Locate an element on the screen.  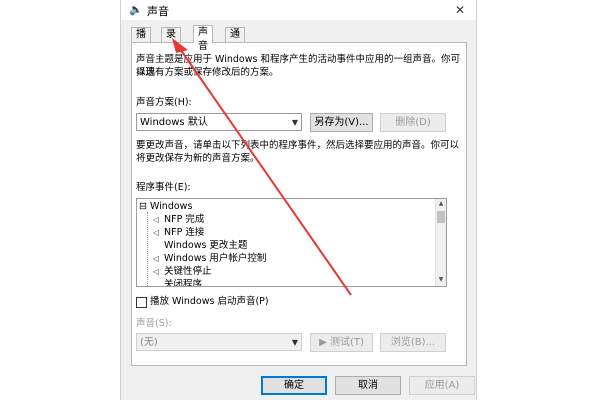
event-item-windows: ⊟ Windows is located at coordinates (165, 206).